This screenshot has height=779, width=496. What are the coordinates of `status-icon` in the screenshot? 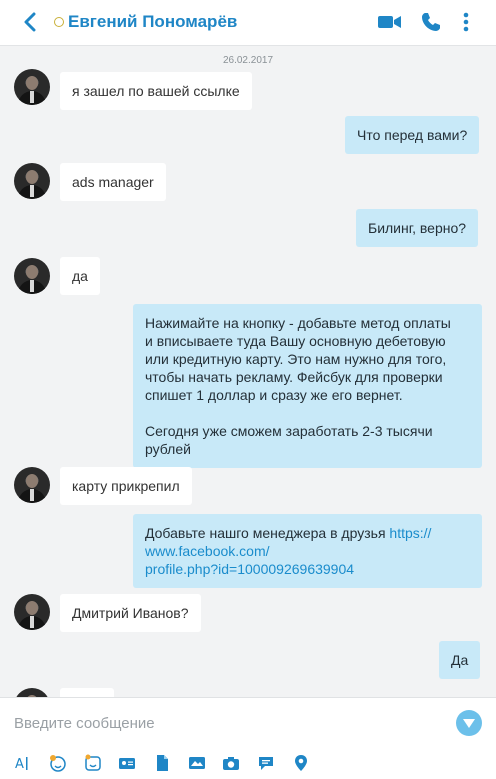 It's located at (59, 22).